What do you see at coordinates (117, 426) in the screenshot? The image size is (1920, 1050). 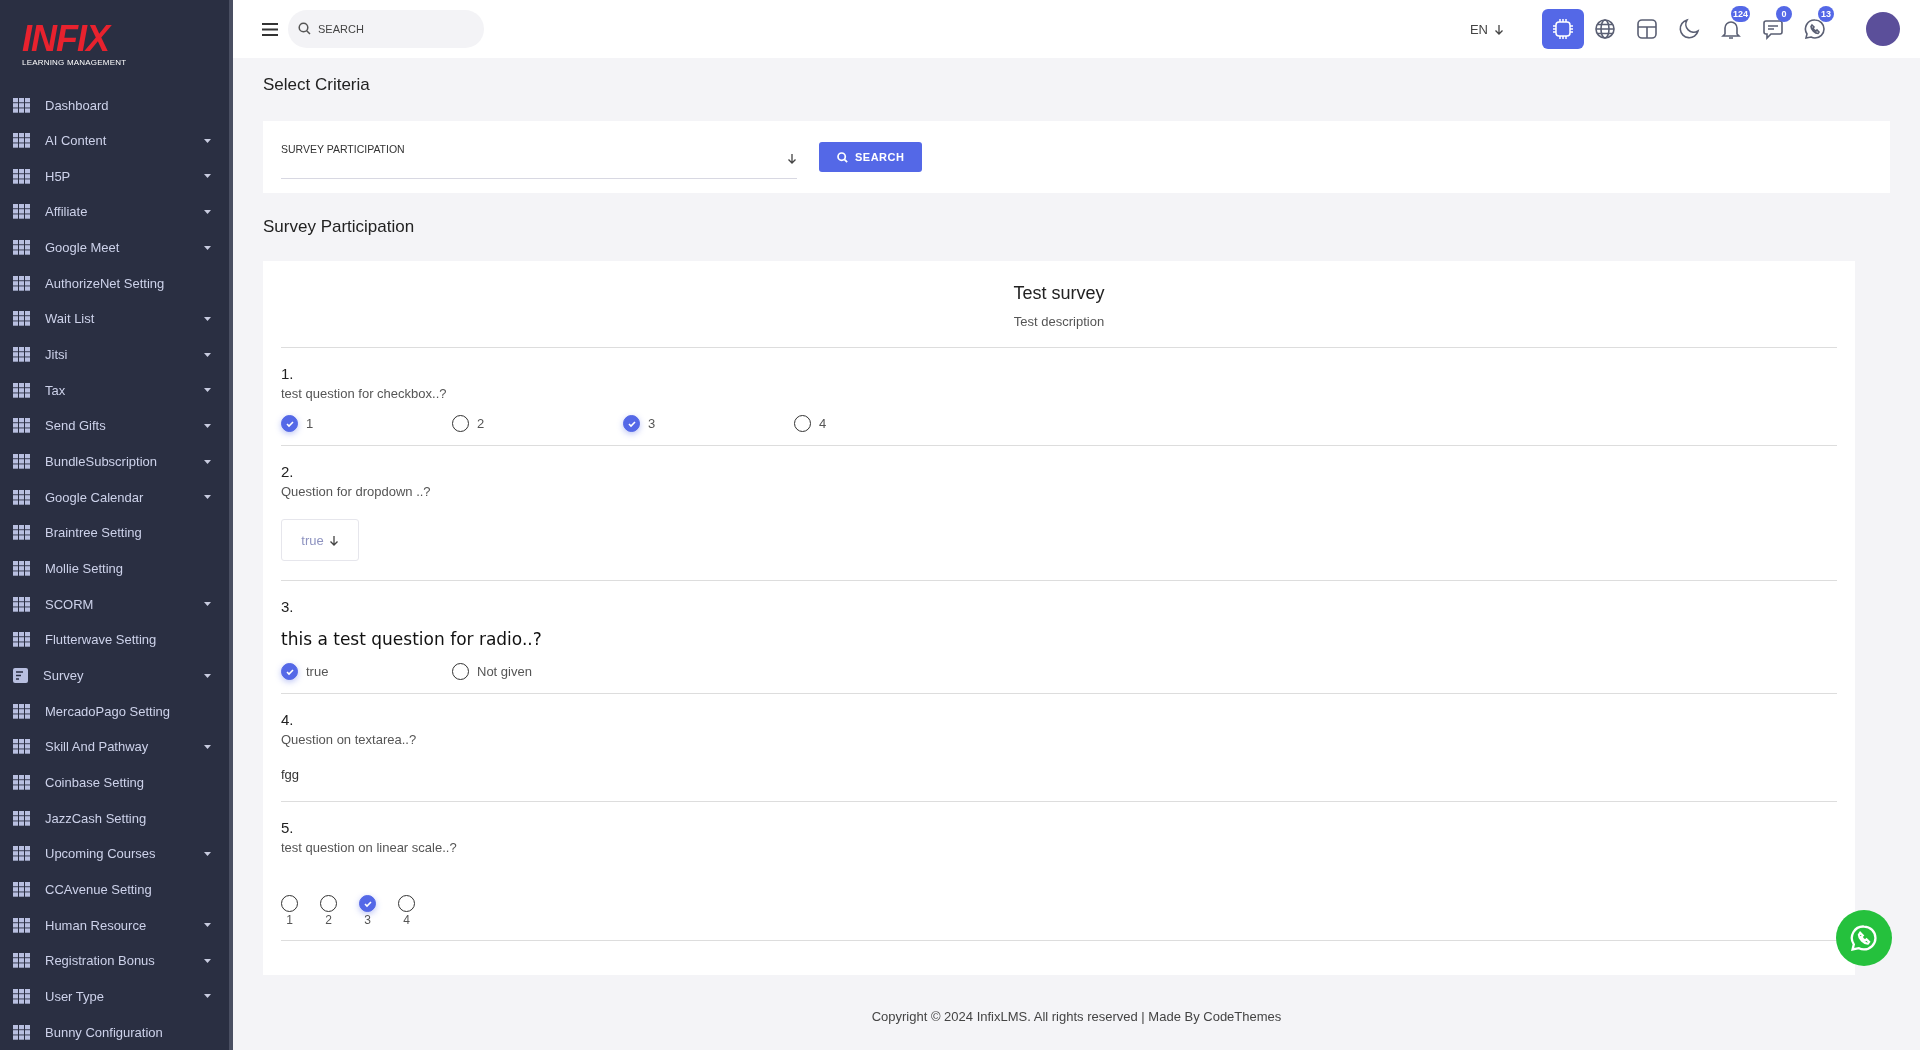 I see `sidebar-item: Send Gifts` at bounding box center [117, 426].